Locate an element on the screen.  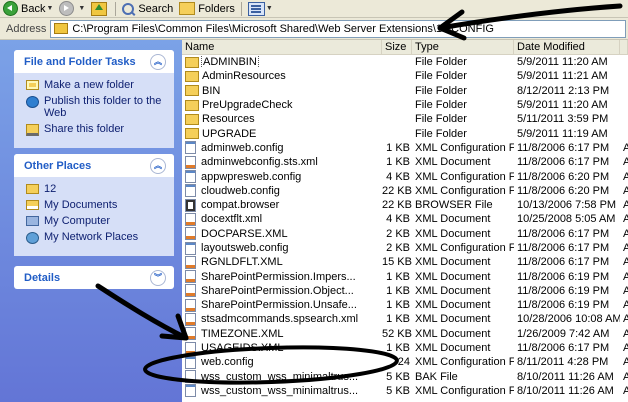
file-name: TIMEZONE.XML is located at coordinates (242, 333).